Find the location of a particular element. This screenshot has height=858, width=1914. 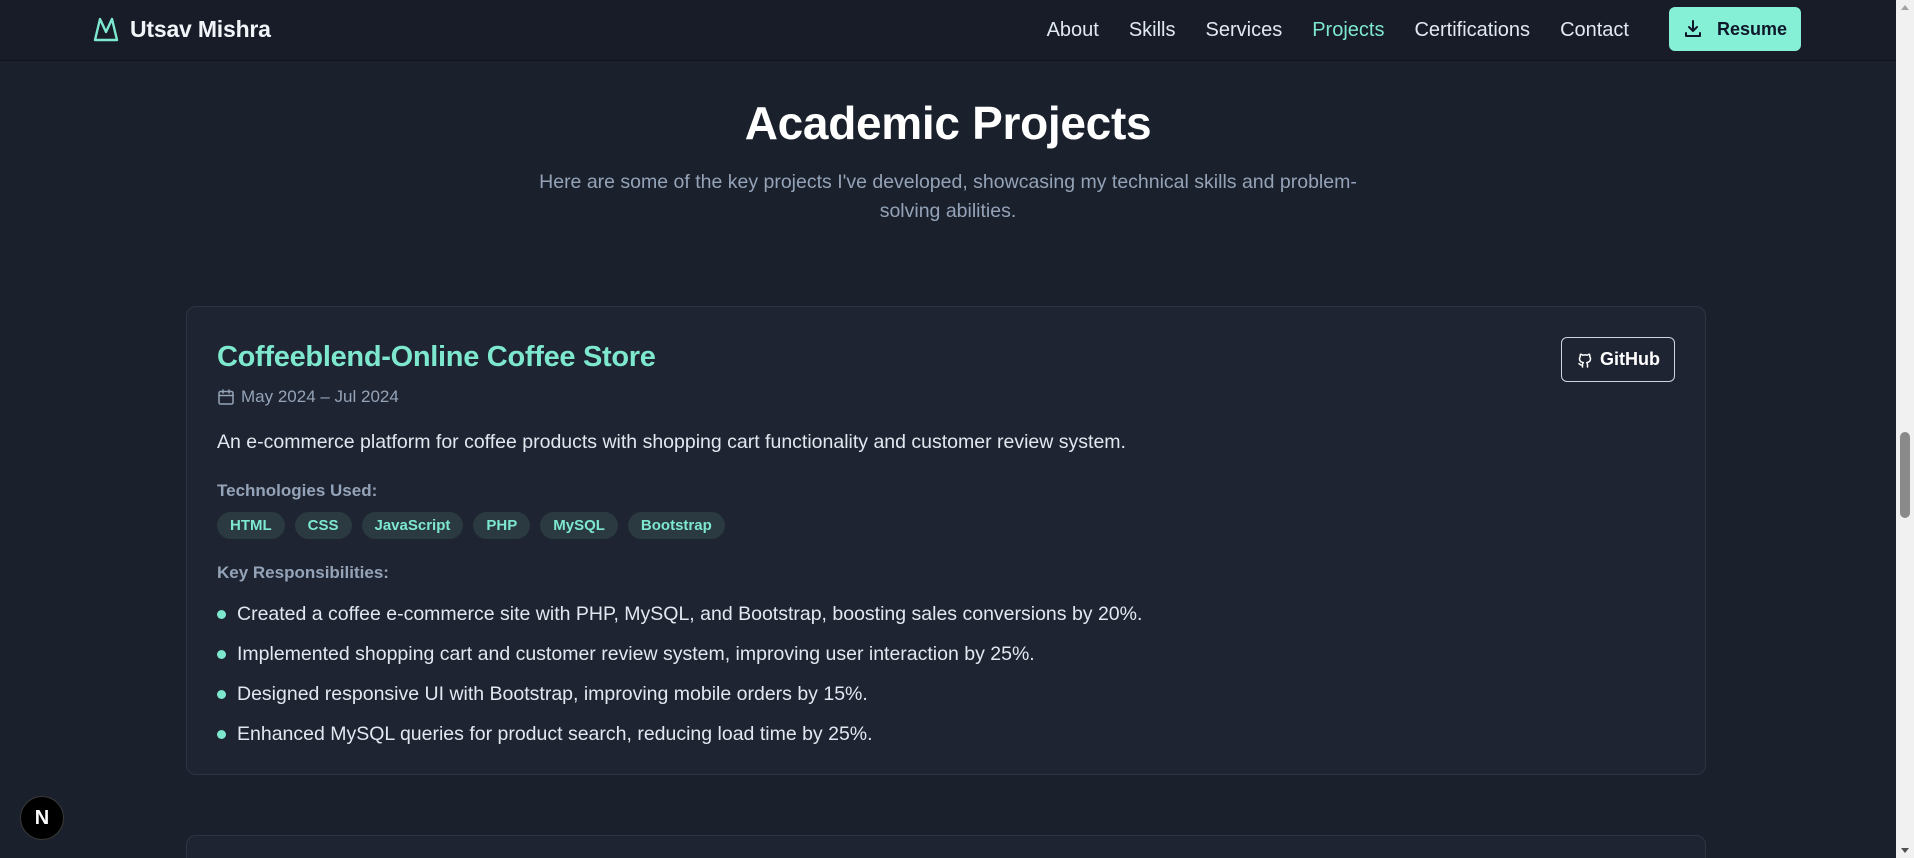

badge-letter: N is located at coordinates (42, 817).